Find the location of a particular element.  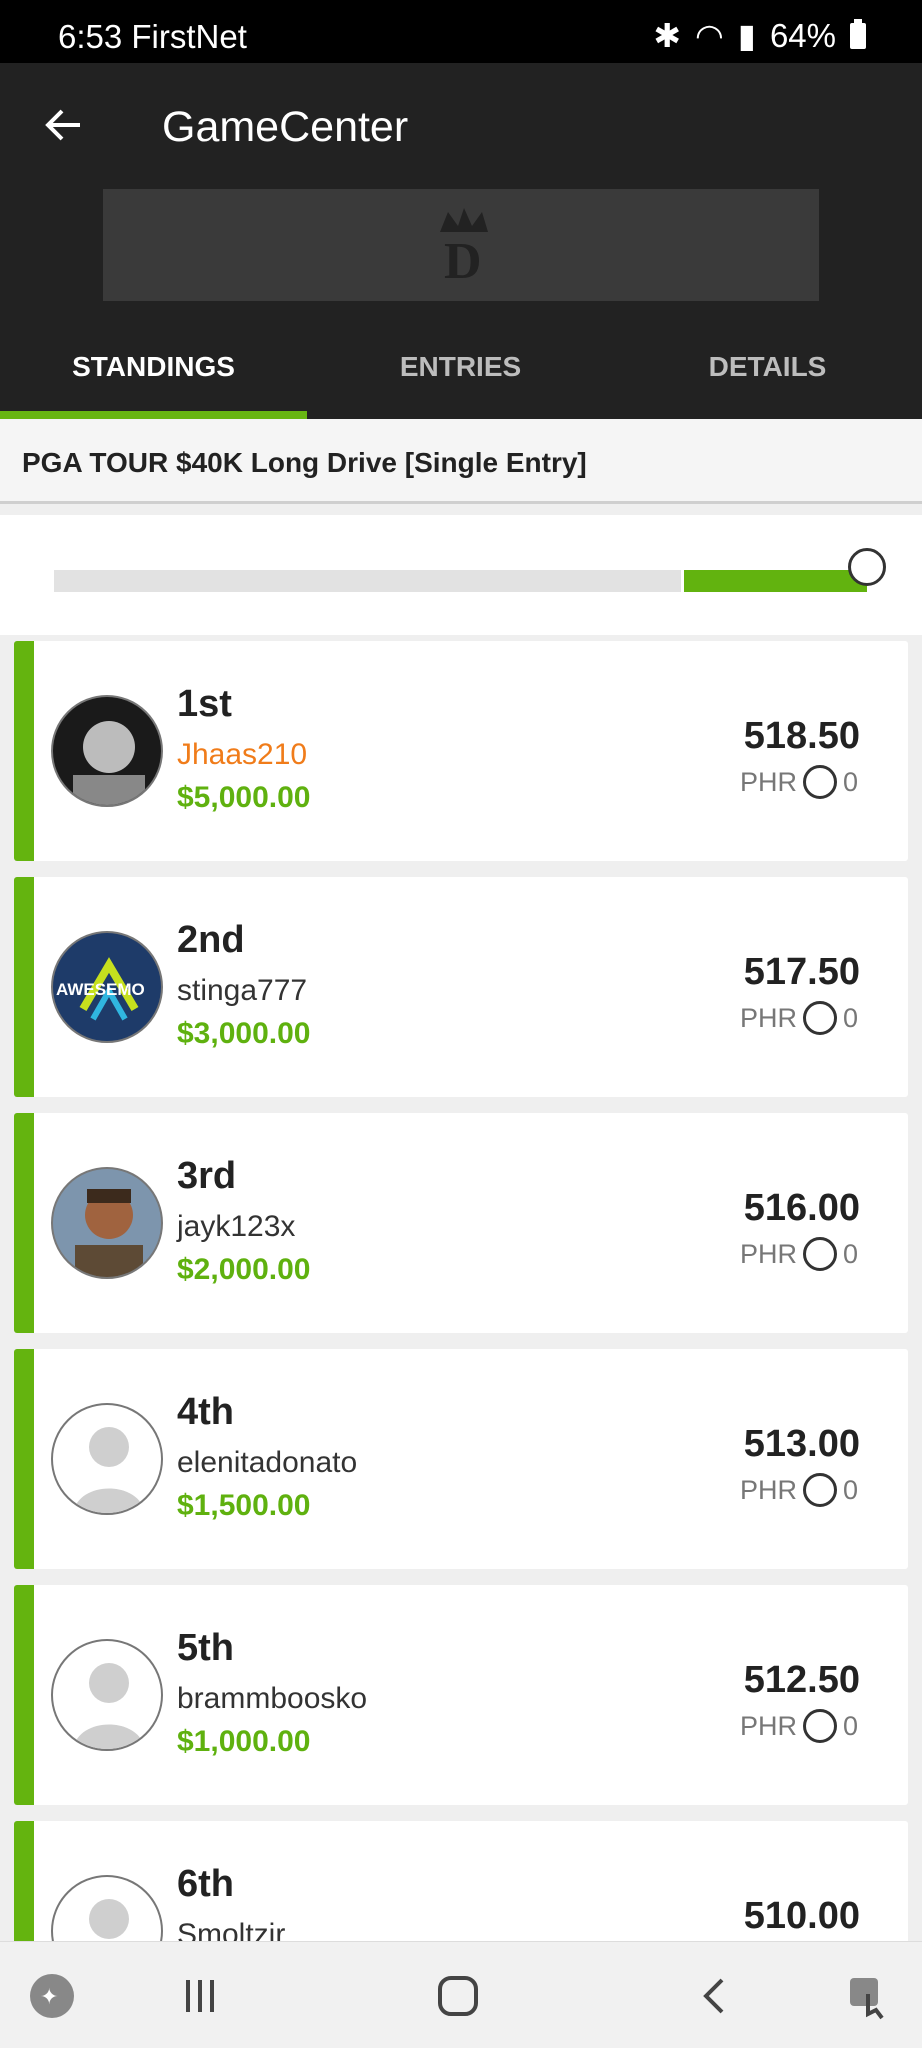

back-nav-icon is located at coordinates (716, 1996).